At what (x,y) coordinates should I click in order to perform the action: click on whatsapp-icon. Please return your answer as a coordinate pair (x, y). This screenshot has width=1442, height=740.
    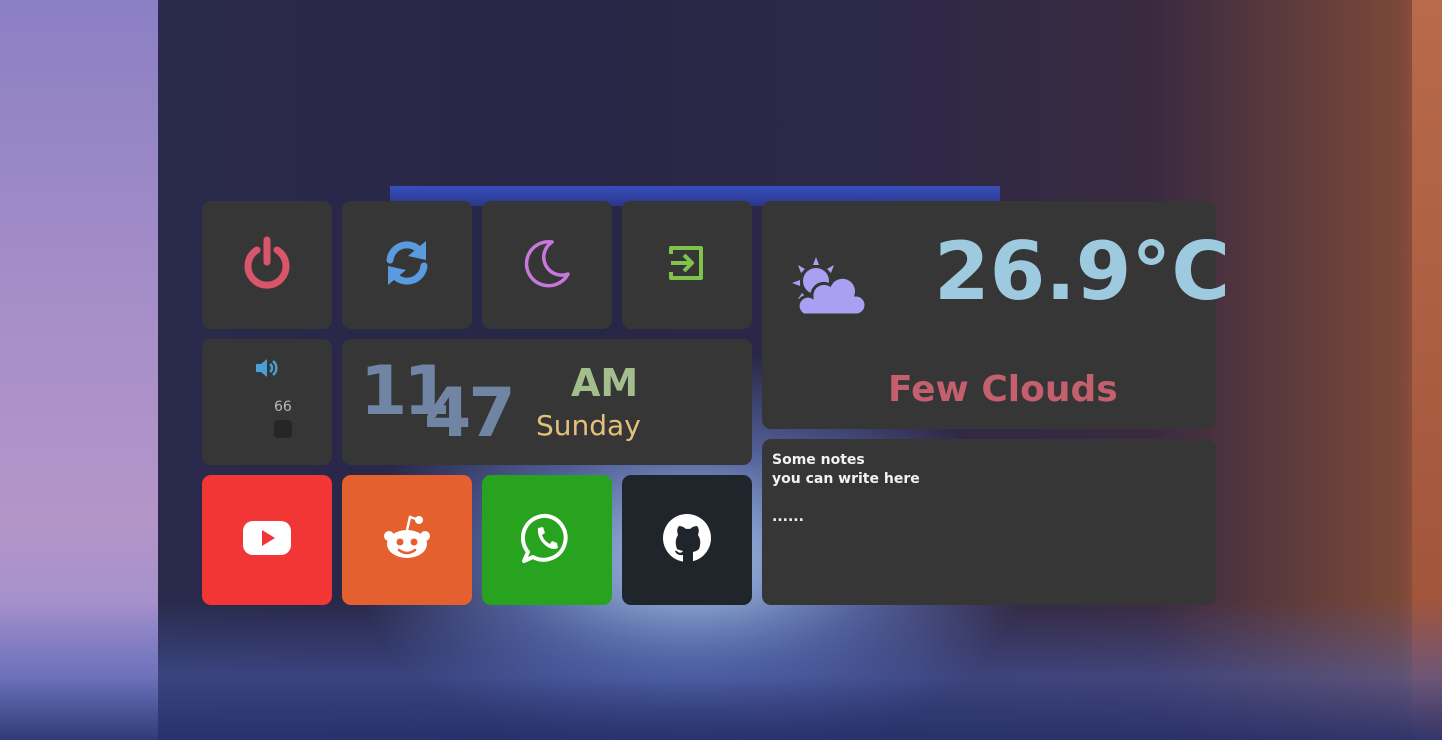
    Looking at the image, I should click on (546, 540).